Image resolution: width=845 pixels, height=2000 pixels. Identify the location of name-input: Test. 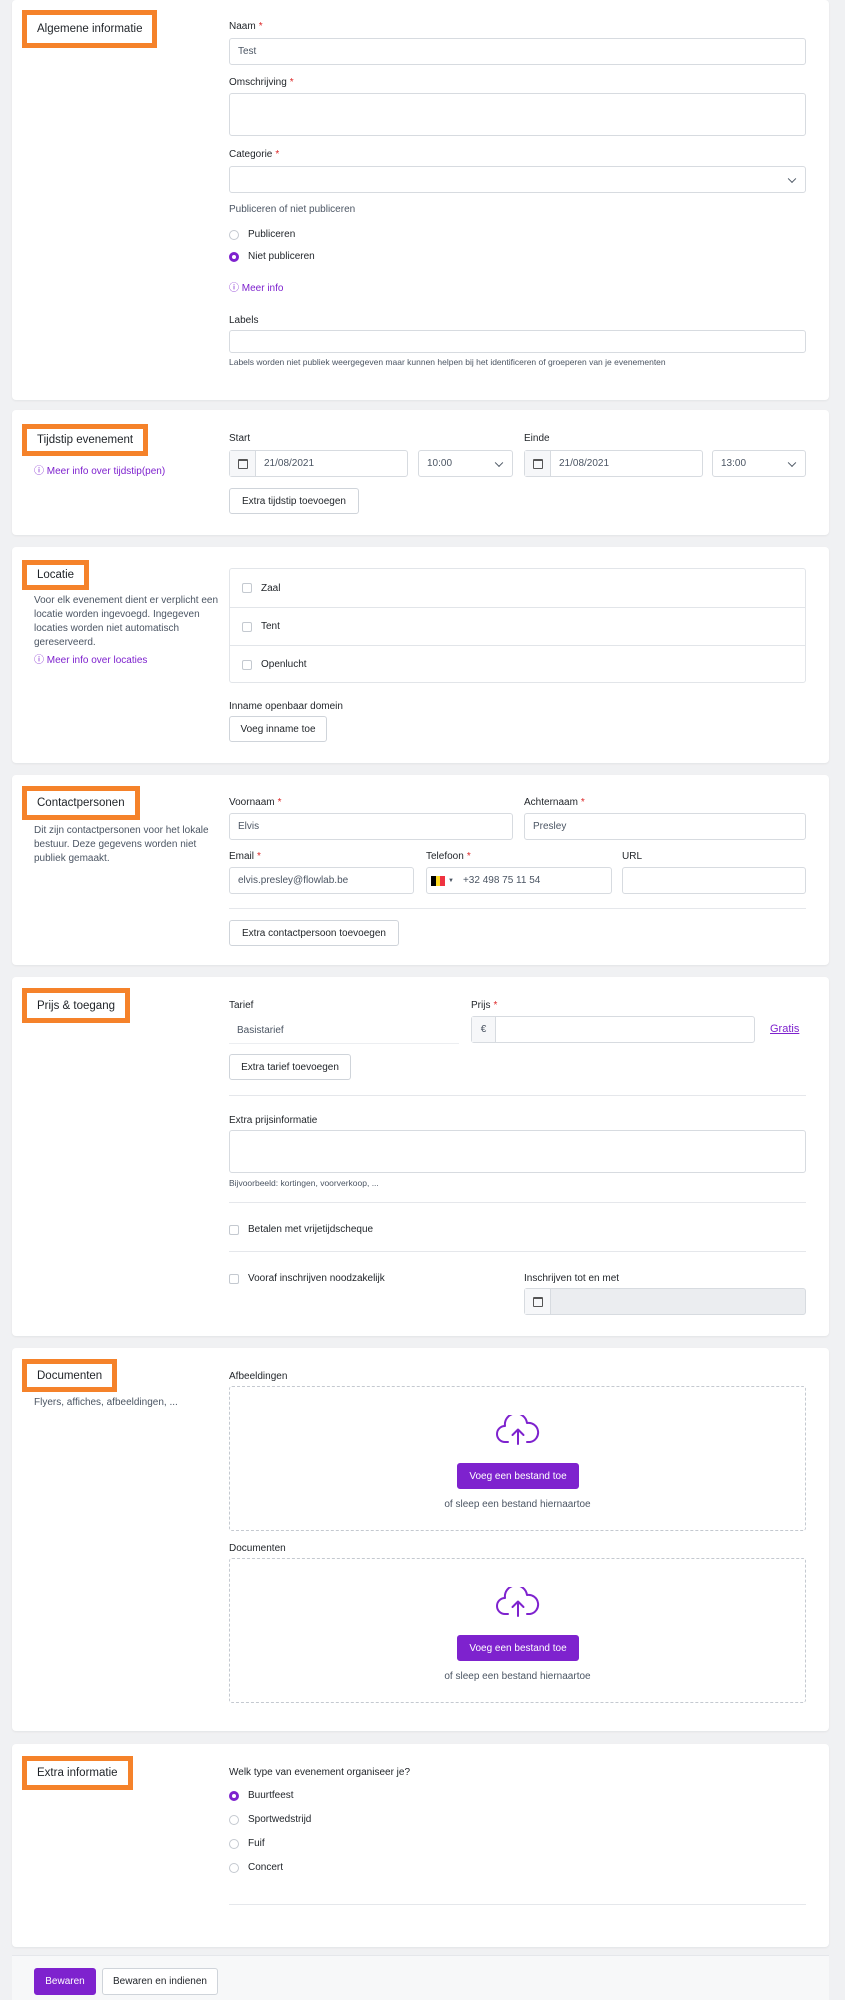
(517, 51).